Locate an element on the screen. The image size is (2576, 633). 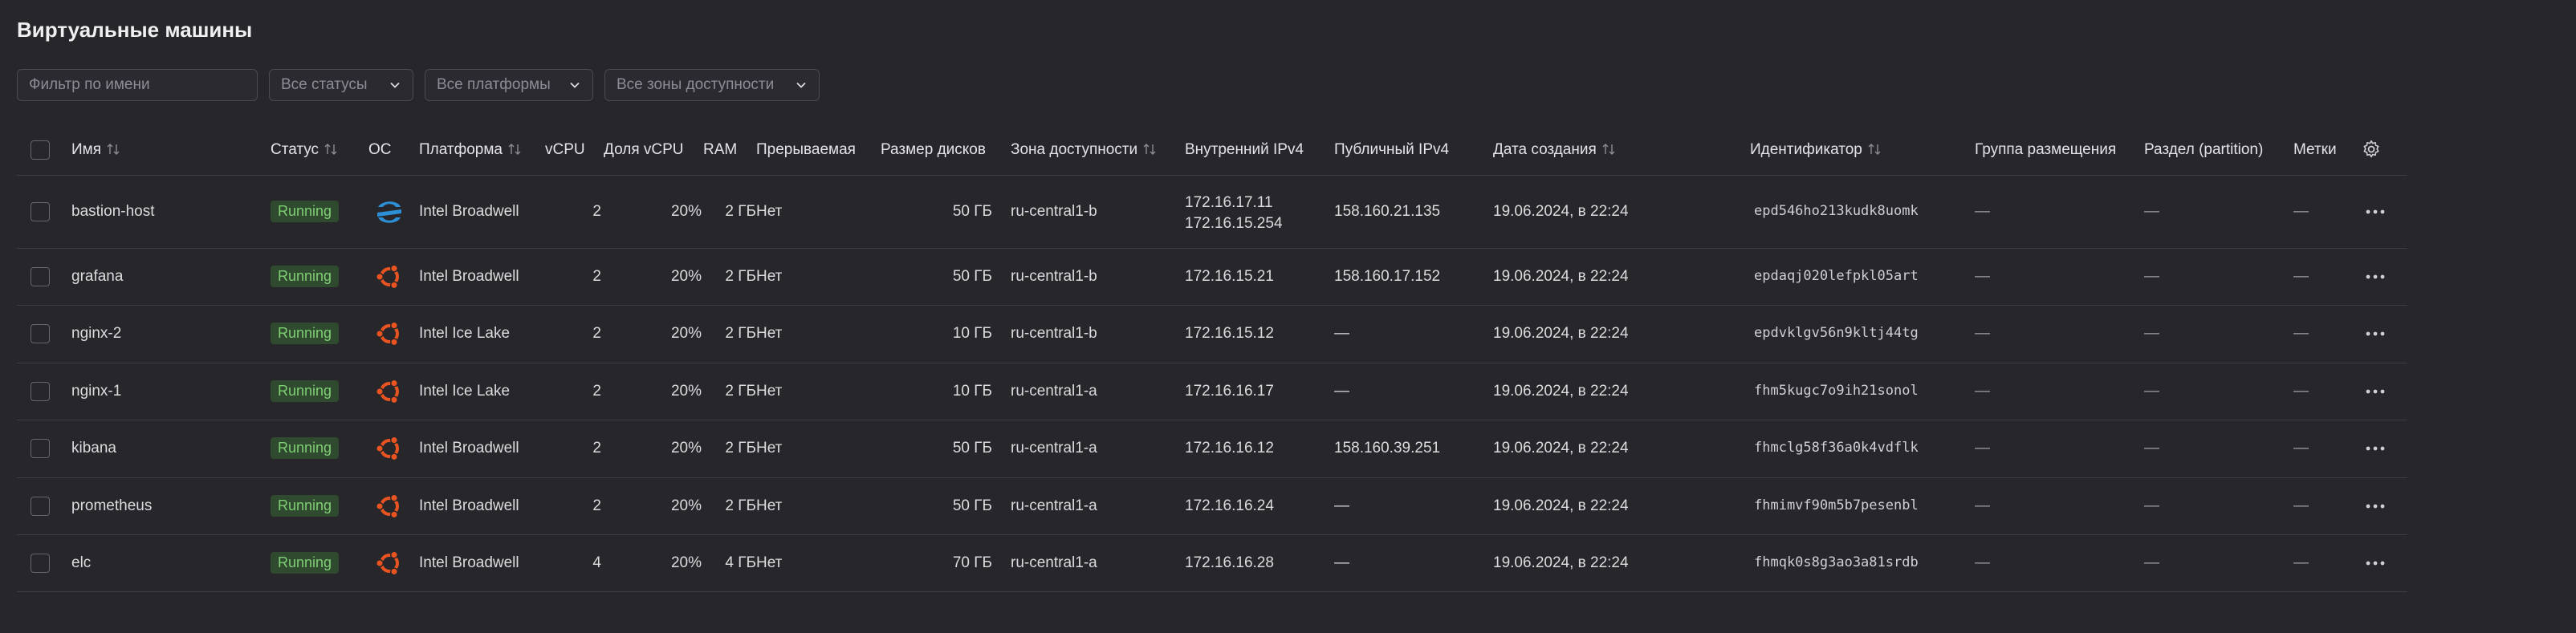
column-header-name: Имя is located at coordinates (95, 150).